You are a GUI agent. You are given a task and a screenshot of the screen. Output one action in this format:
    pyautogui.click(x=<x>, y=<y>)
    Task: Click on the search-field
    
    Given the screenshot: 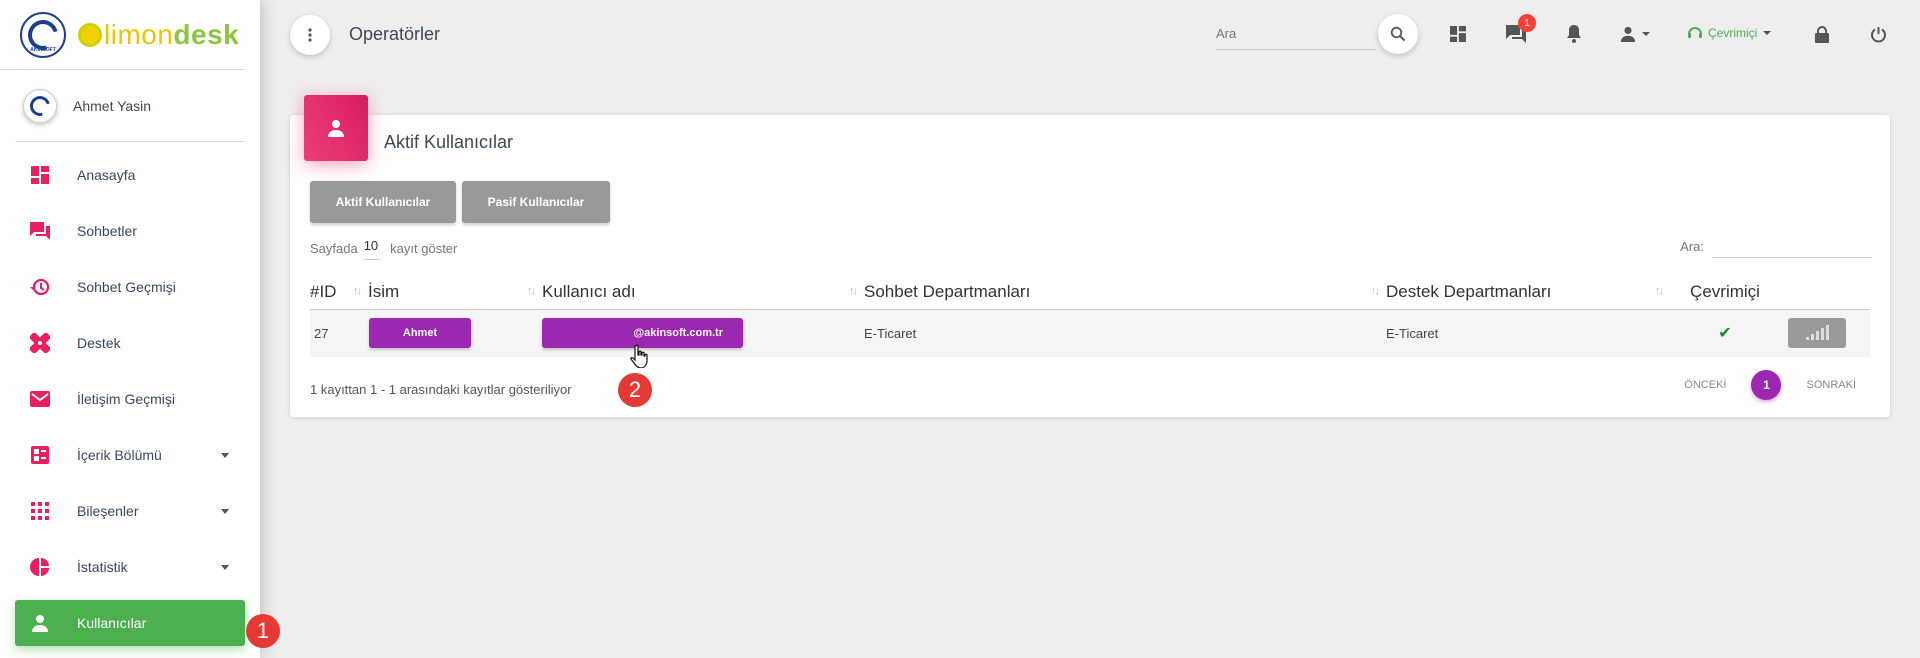 What is the action you would take?
    pyautogui.click(x=1296, y=34)
    